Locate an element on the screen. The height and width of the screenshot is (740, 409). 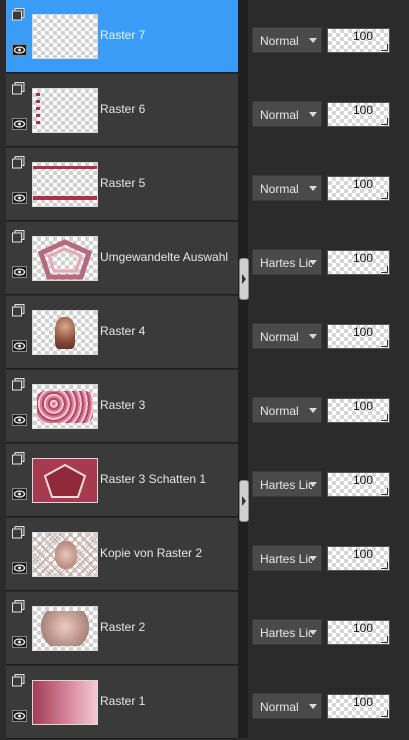
layer-name: Raster 2 is located at coordinates (122, 627).